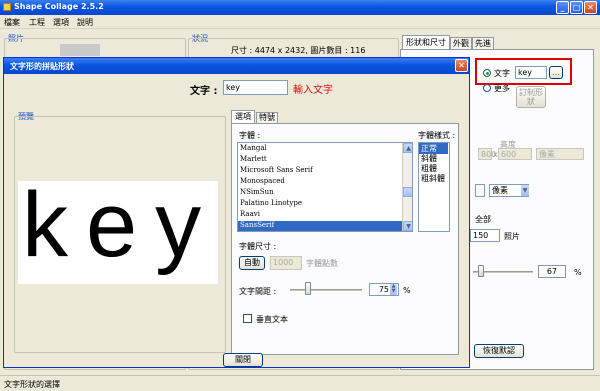 The image size is (600, 391). Describe the element at coordinates (487, 73) in the screenshot. I see `shape-text-radio` at that location.